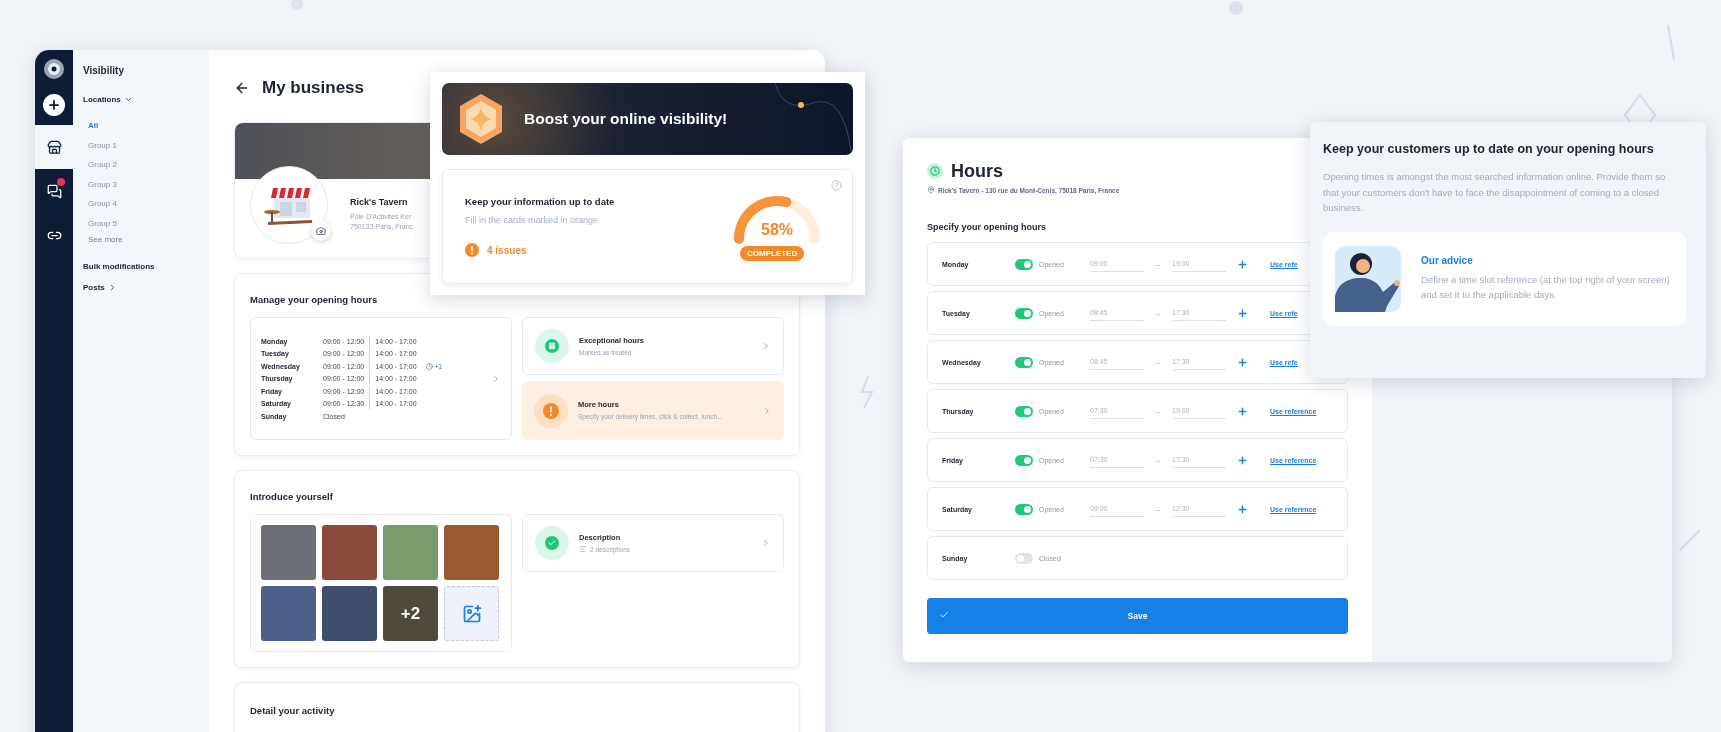 The height and width of the screenshot is (732, 1721). What do you see at coordinates (507, 250) in the screenshot?
I see `issues-count: 4 issues` at bounding box center [507, 250].